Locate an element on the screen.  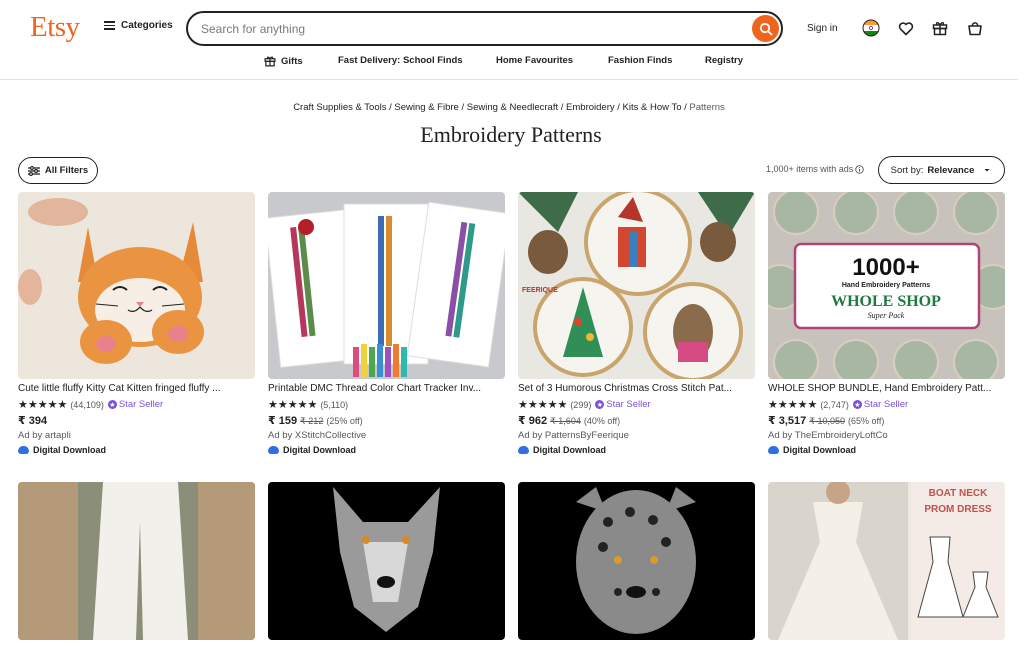
heart-icon is located at coordinates (906, 28).